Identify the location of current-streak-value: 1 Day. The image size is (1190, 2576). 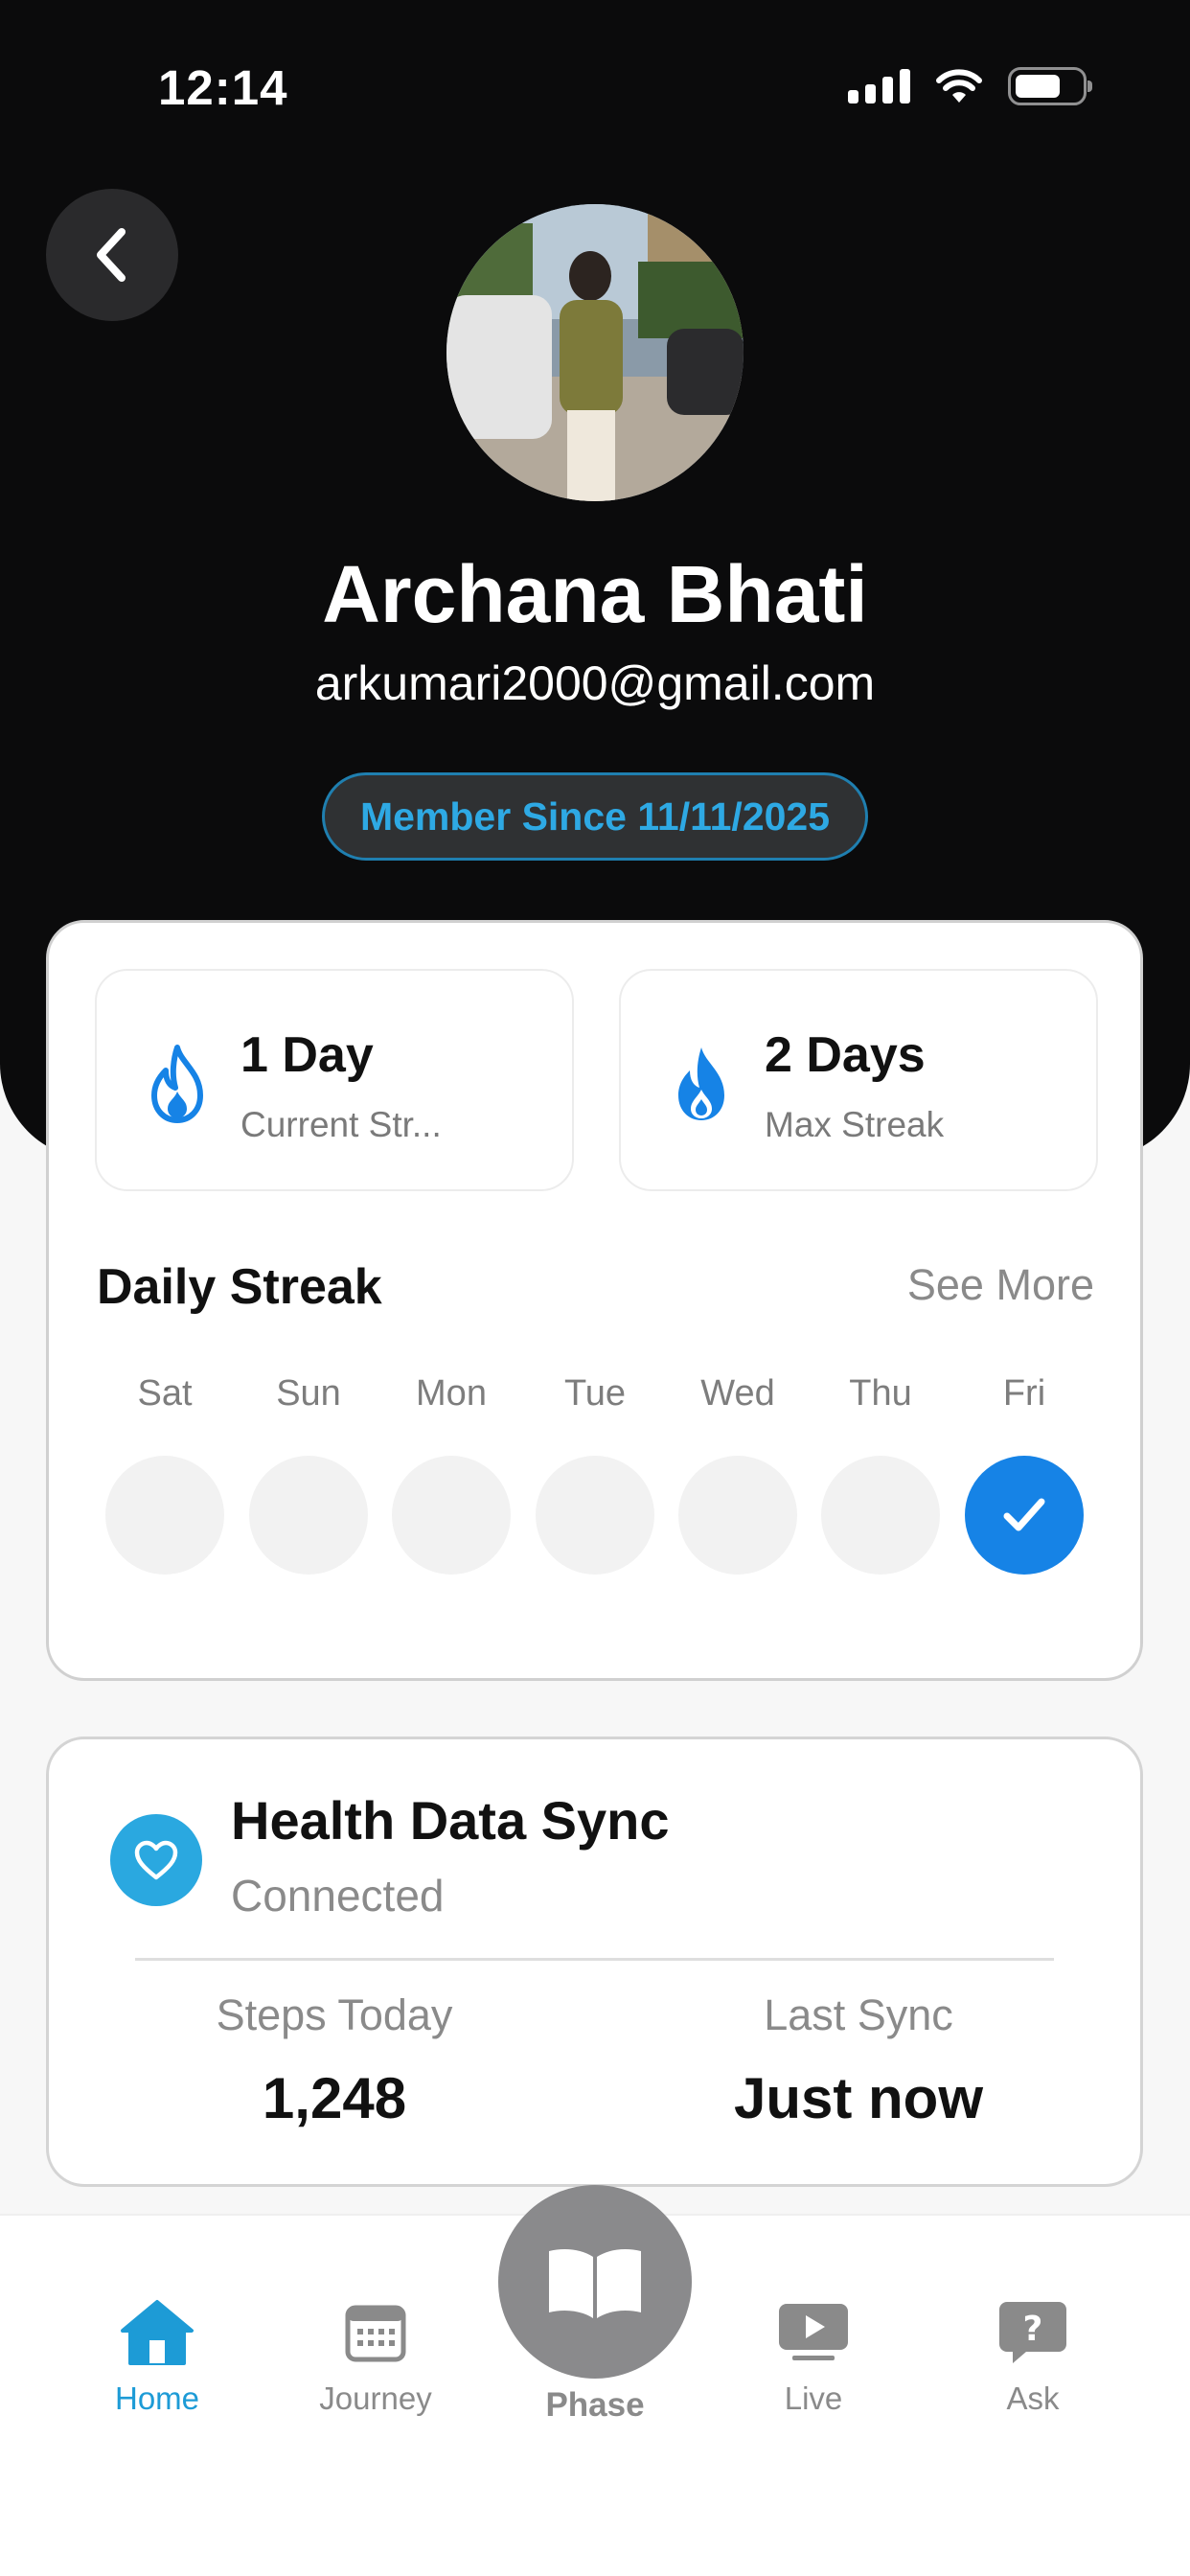
(307, 1055).